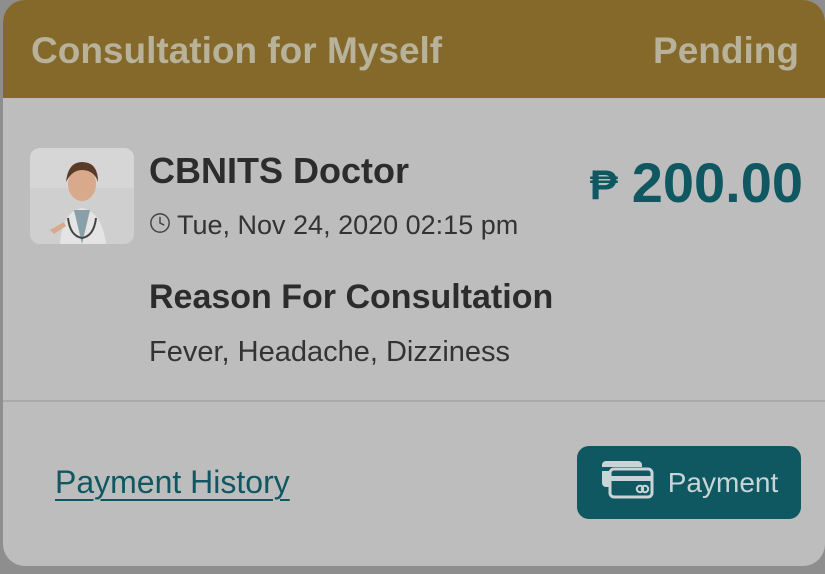 The image size is (825, 574). What do you see at coordinates (634, 482) in the screenshot?
I see `credit-cards-icon` at bounding box center [634, 482].